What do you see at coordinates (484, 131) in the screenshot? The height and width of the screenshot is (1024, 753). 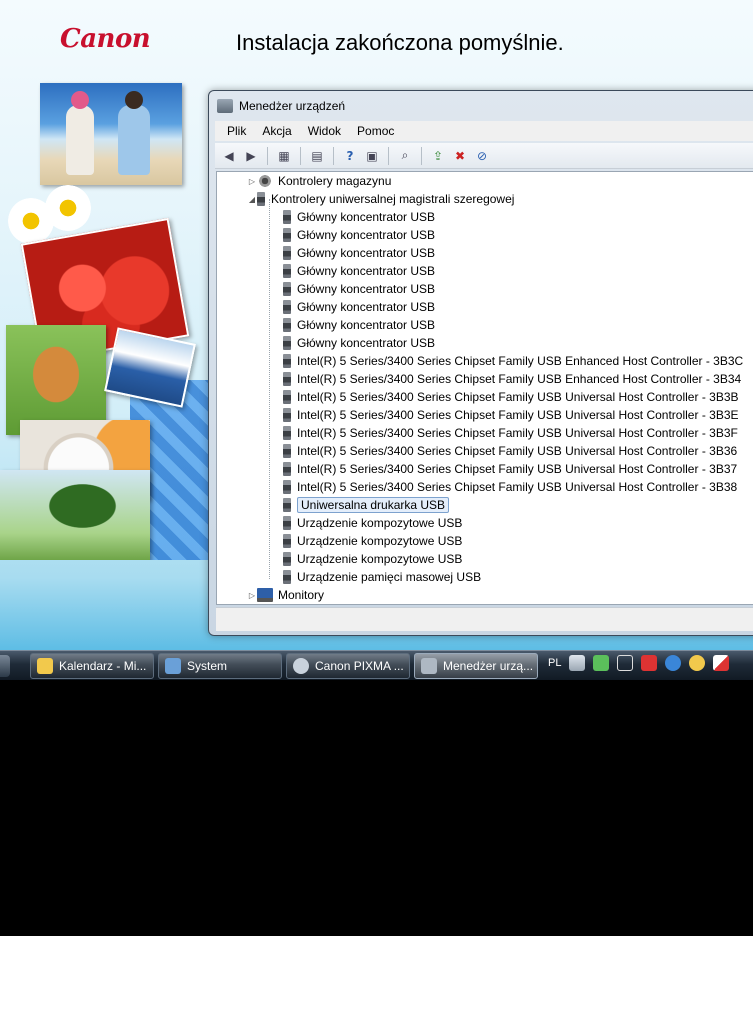 I see `menu-bar: Plik Akcja Widok Pomoc` at bounding box center [484, 131].